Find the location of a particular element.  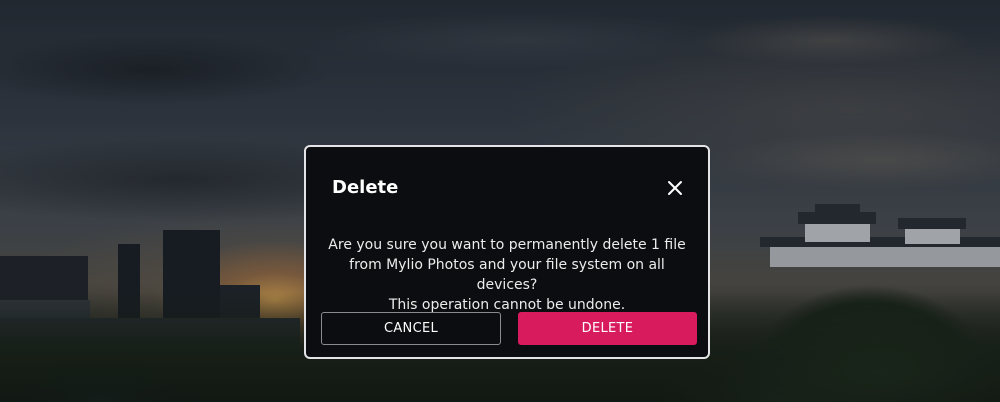

delete-button-label: DELETE is located at coordinates (607, 328).